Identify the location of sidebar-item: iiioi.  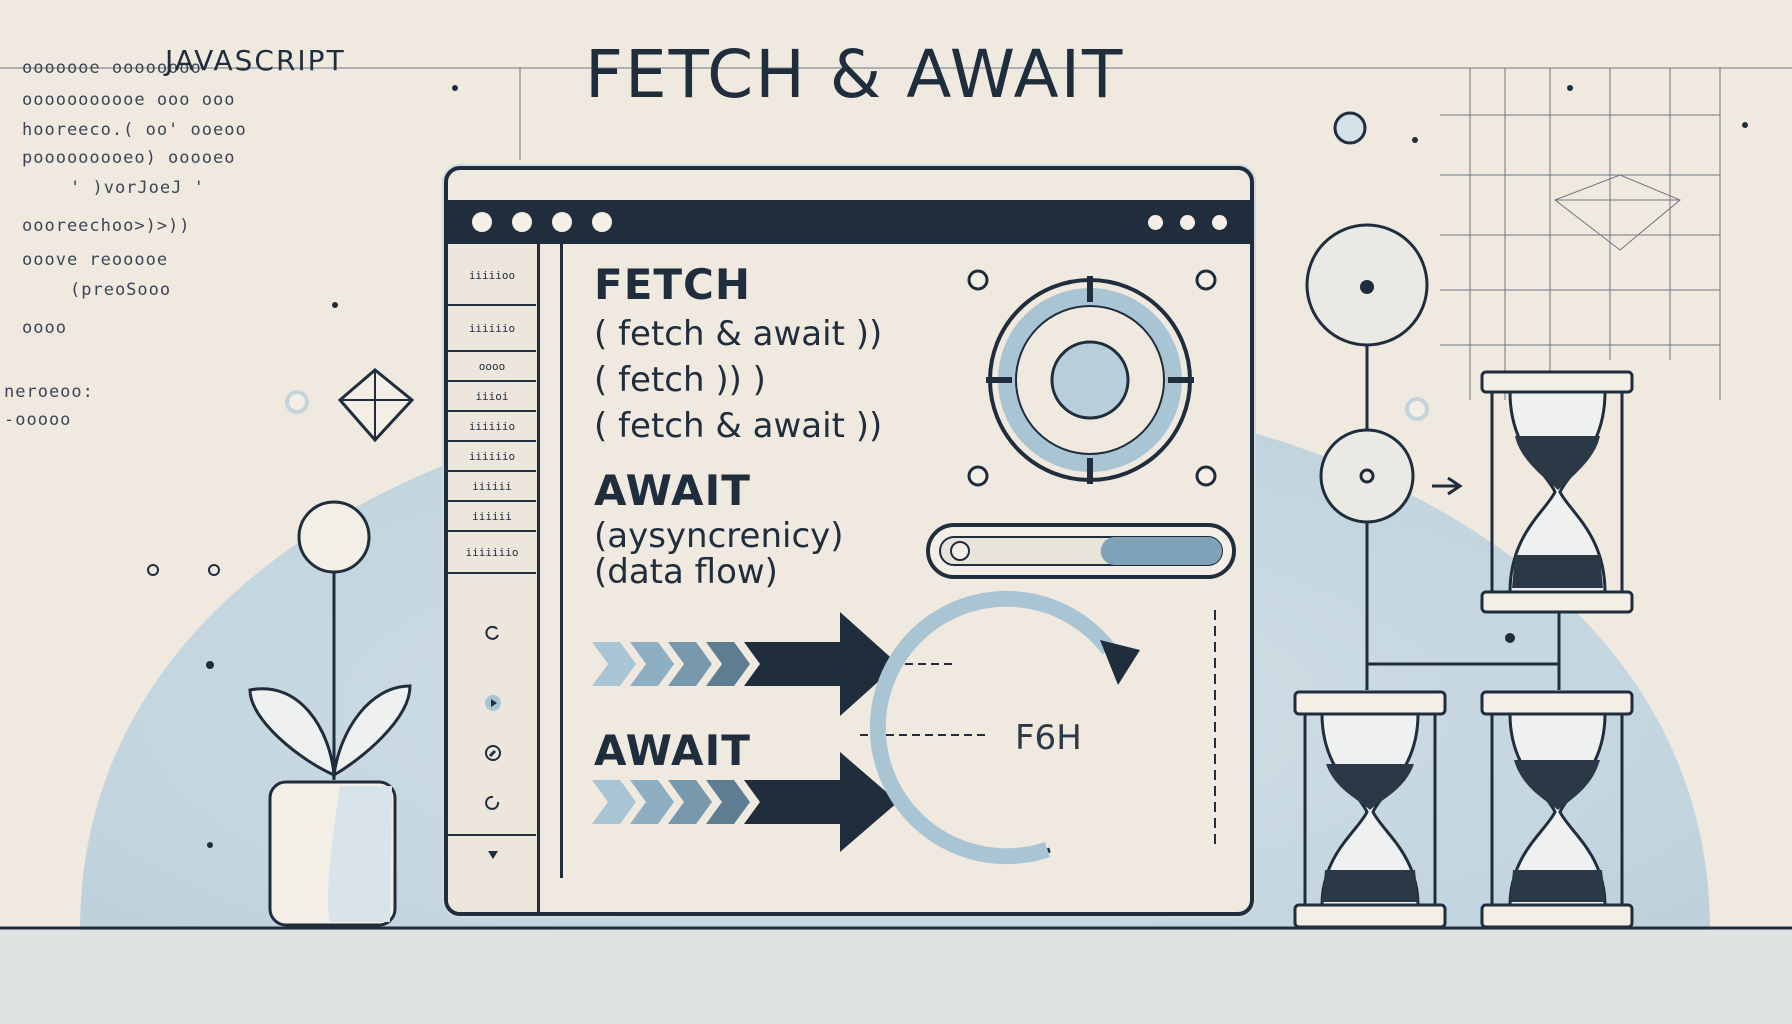
(492, 397).